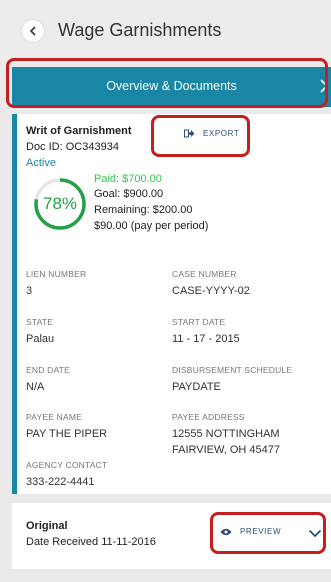 Image resolution: width=331 pixels, height=582 pixels. I want to click on payee-name-label: PAYEE NAME, so click(54, 417).